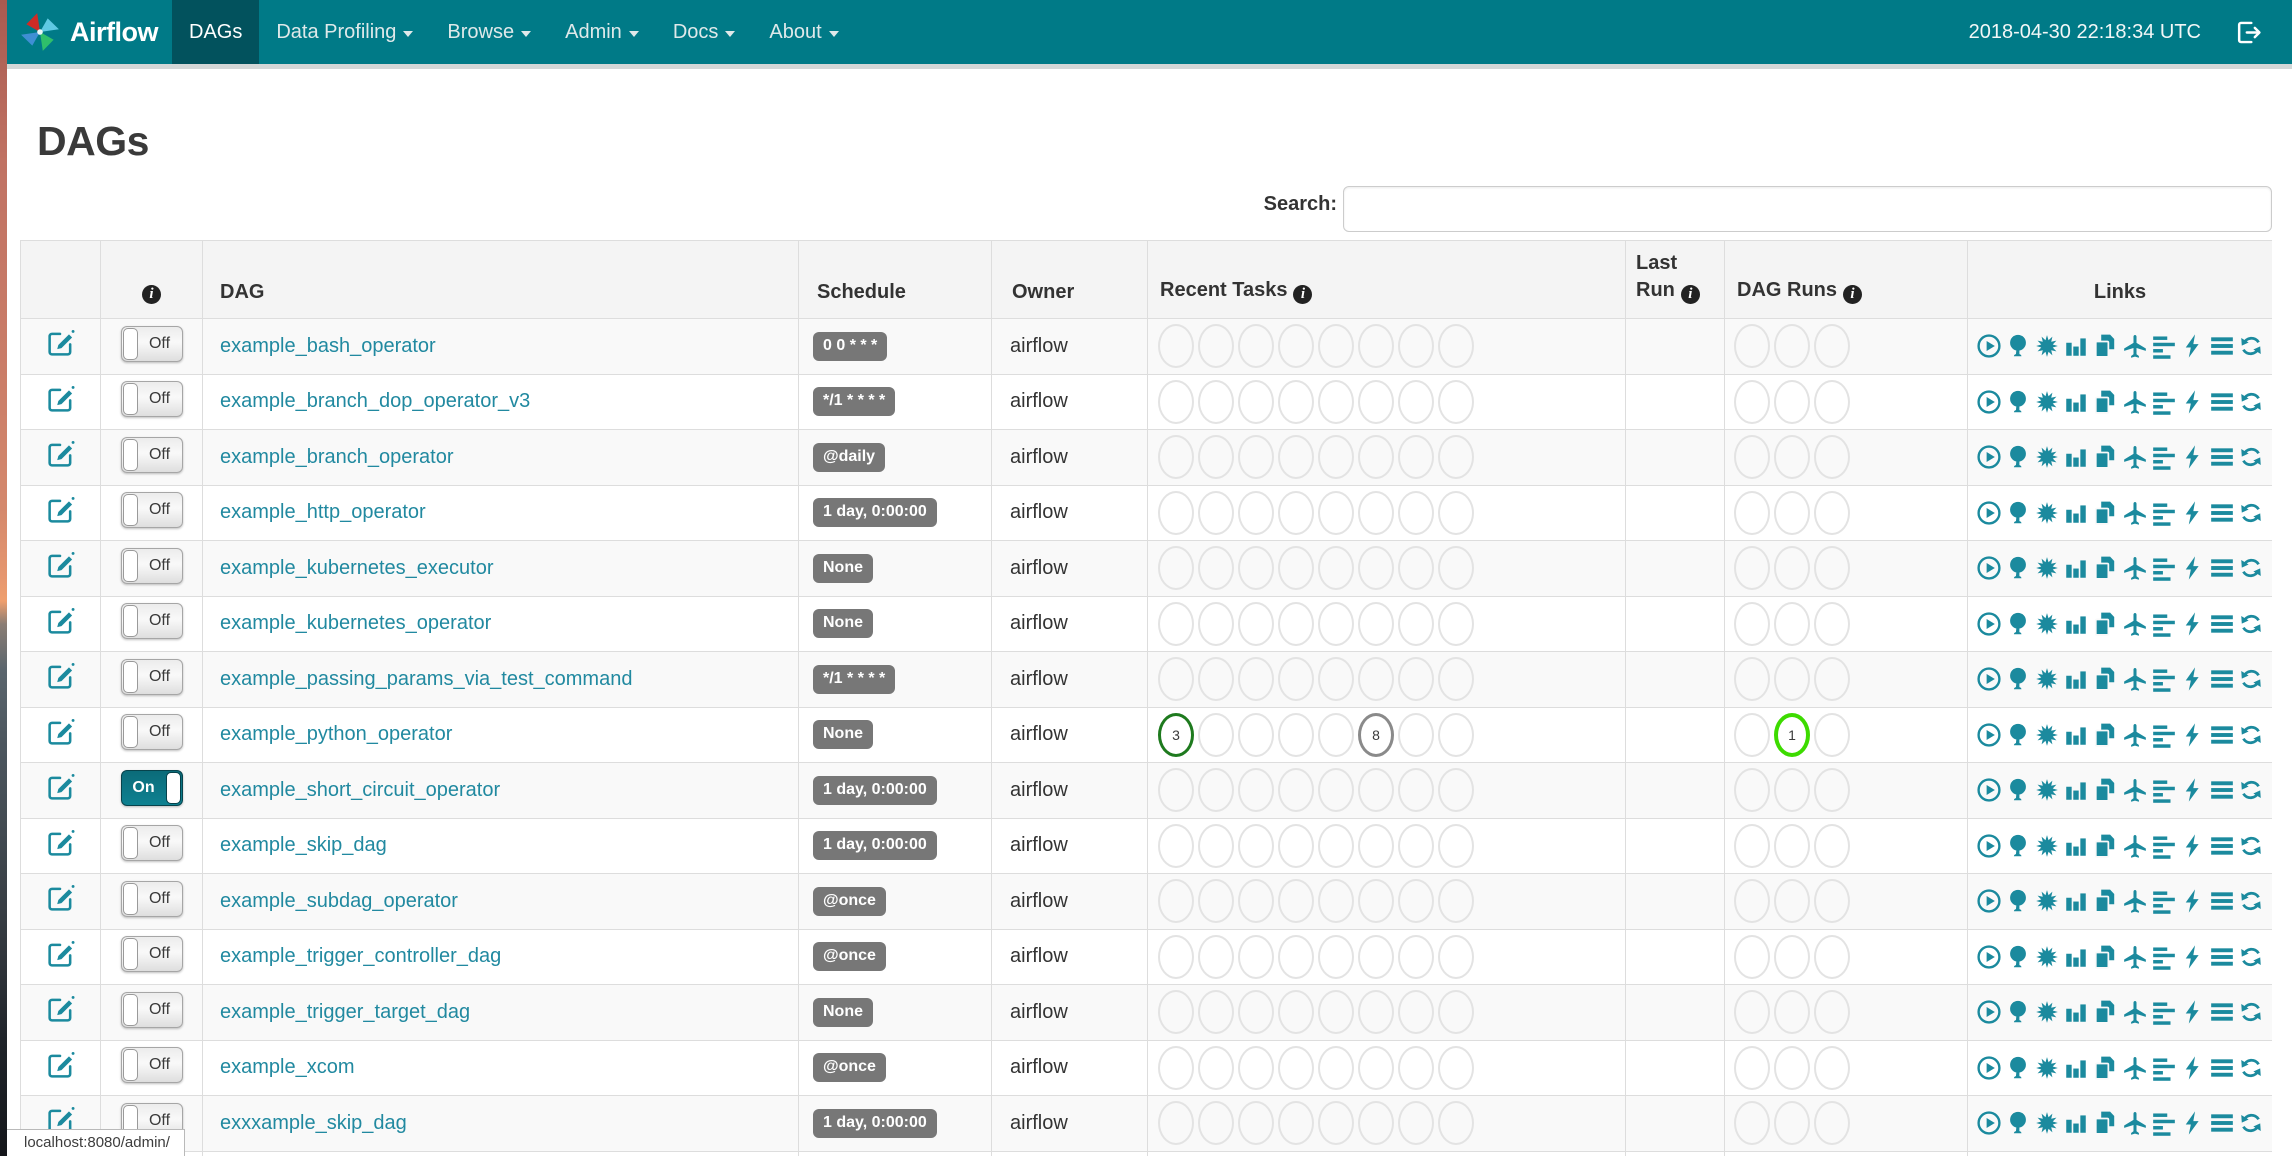 Image resolution: width=2292 pixels, height=1156 pixels. What do you see at coordinates (2248, 32) in the screenshot?
I see `logout-icon` at bounding box center [2248, 32].